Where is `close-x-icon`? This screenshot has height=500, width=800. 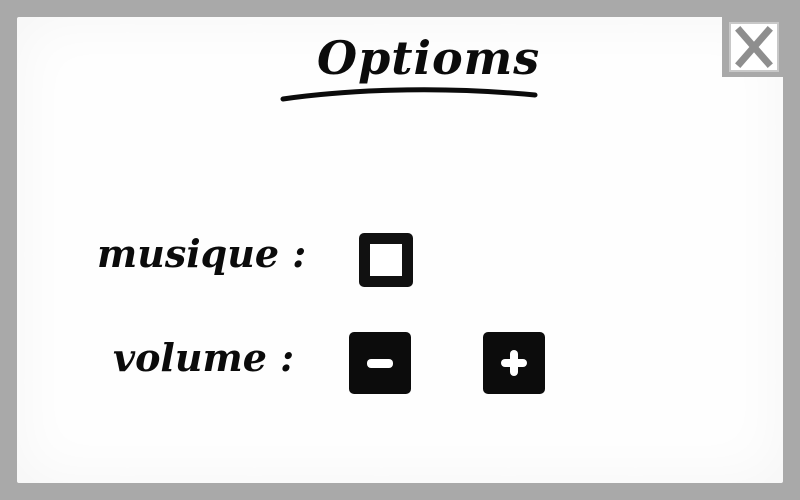 close-x-icon is located at coordinates (754, 47).